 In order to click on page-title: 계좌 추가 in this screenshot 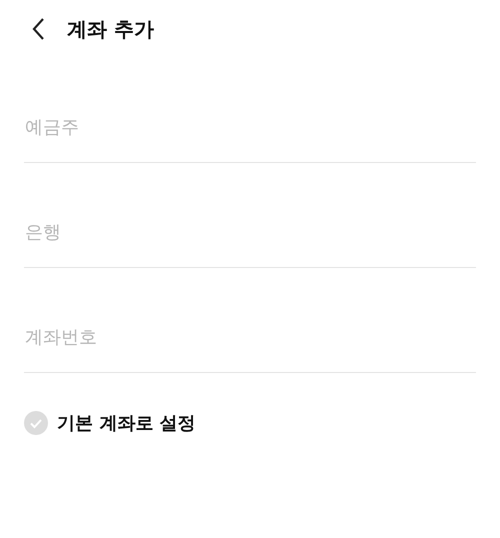, I will do `click(110, 29)`.